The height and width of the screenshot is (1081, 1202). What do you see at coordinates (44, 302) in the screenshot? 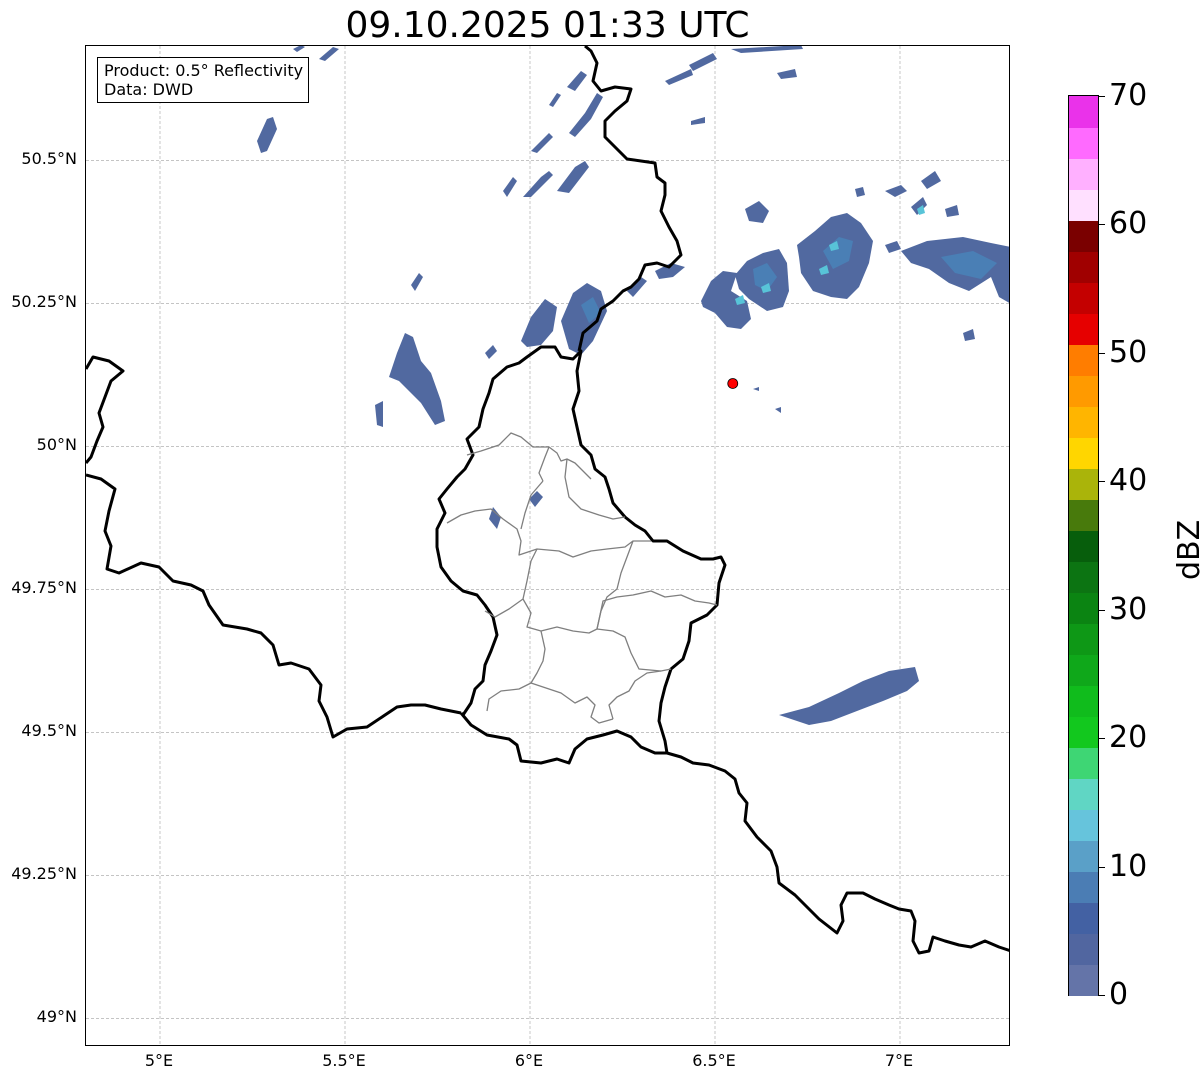
I see `lat-tick-label: 50.25°N` at bounding box center [44, 302].